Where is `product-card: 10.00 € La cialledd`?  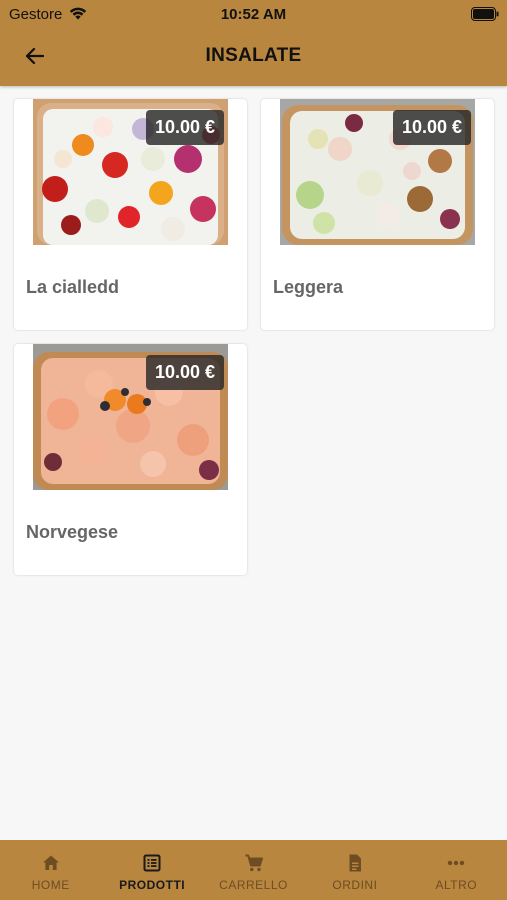
product-card: 10.00 € La cialledd is located at coordinates (130, 214).